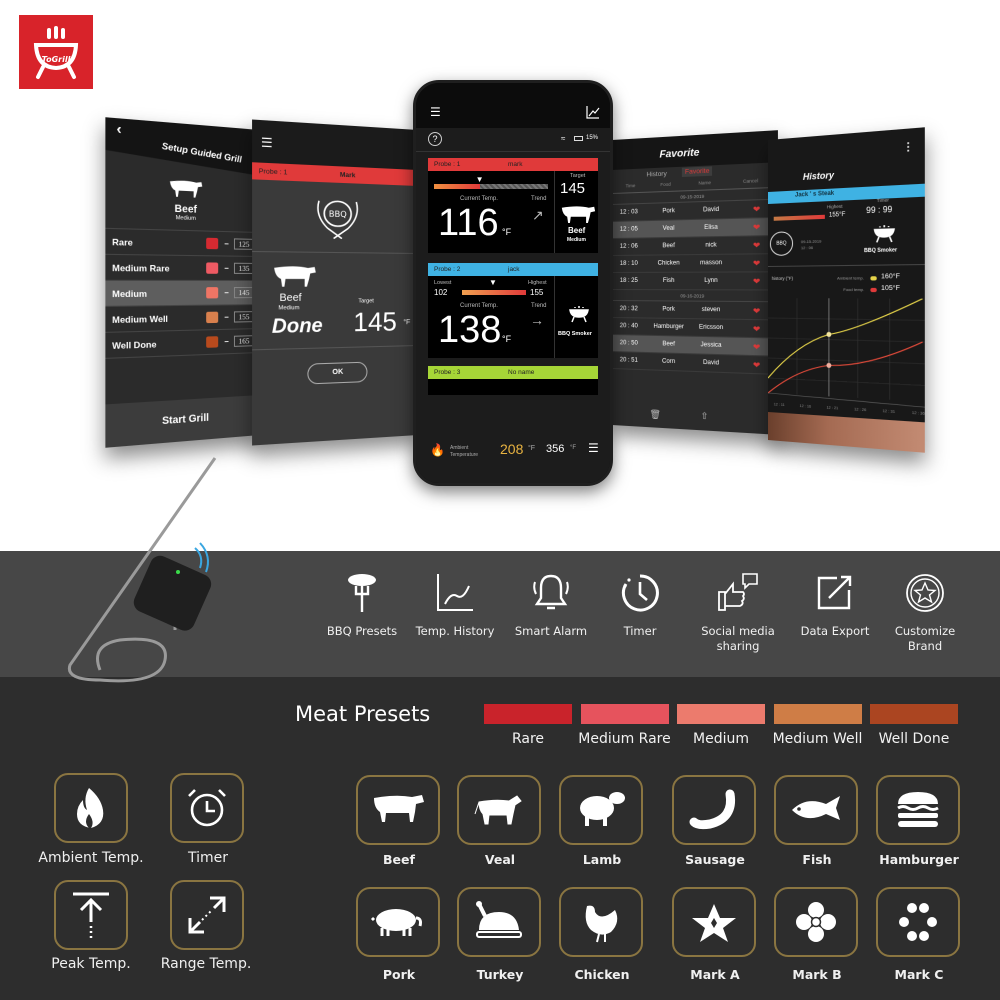  Describe the element at coordinates (925, 613) in the screenshot. I see `feature-customize-brand: Customize Brand` at that location.